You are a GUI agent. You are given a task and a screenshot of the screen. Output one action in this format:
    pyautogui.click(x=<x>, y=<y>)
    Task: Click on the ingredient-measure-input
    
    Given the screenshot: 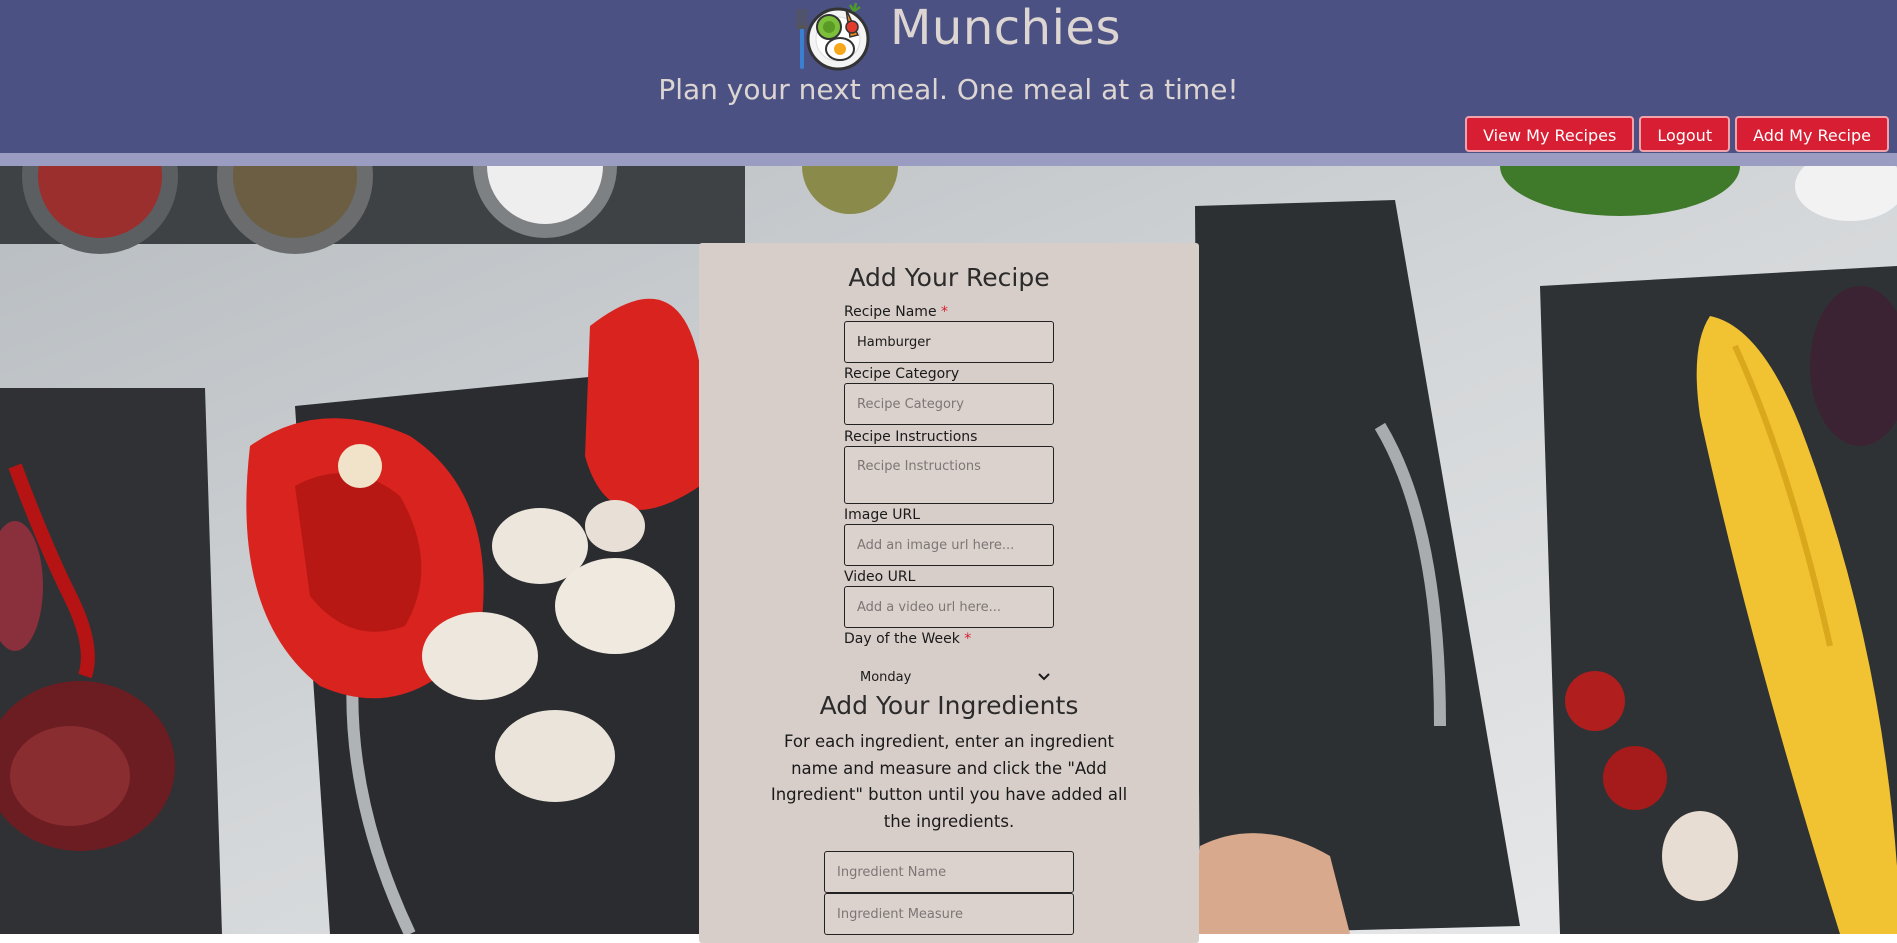 What is the action you would take?
    pyautogui.click(x=949, y=914)
    